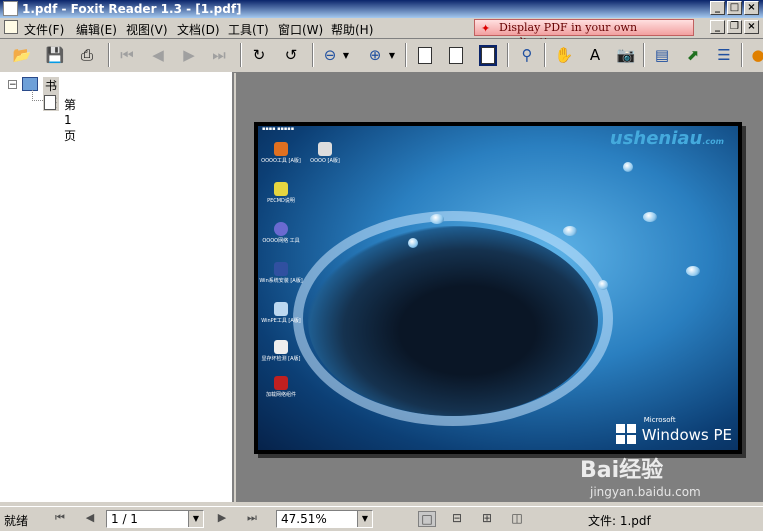 The width and height of the screenshot is (763, 531). I want to click on windows-pe-logo: Microsoft Windows PE, so click(673, 430).